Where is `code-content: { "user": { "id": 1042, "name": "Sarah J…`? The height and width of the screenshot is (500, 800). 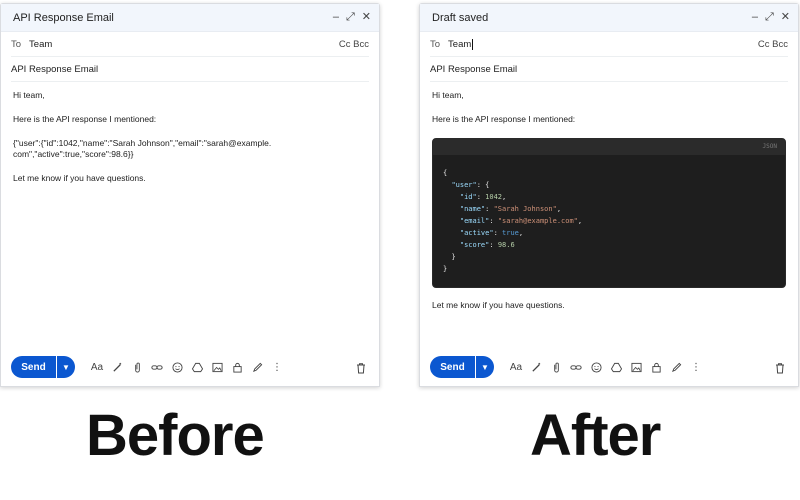
code-content: { "user": { "id": 1042, "name": "Sarah J… is located at coordinates (513, 221).